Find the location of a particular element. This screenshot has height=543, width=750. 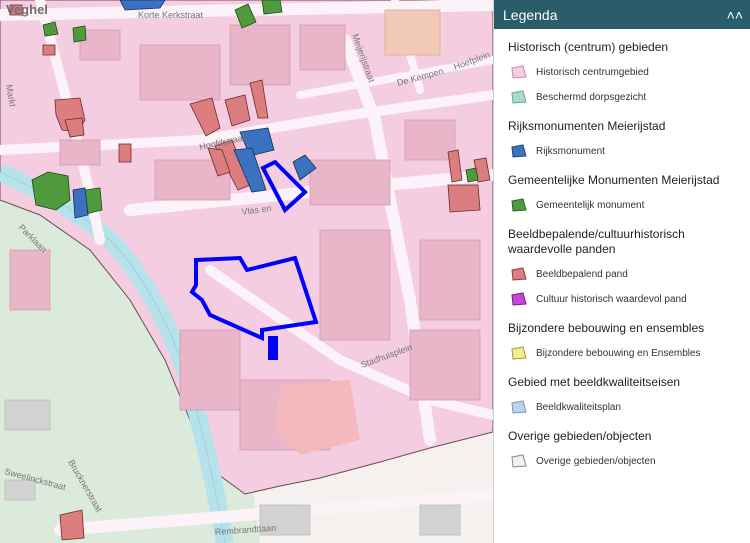

legend-item: Beeldbepalend pand is located at coordinates (622, 274).